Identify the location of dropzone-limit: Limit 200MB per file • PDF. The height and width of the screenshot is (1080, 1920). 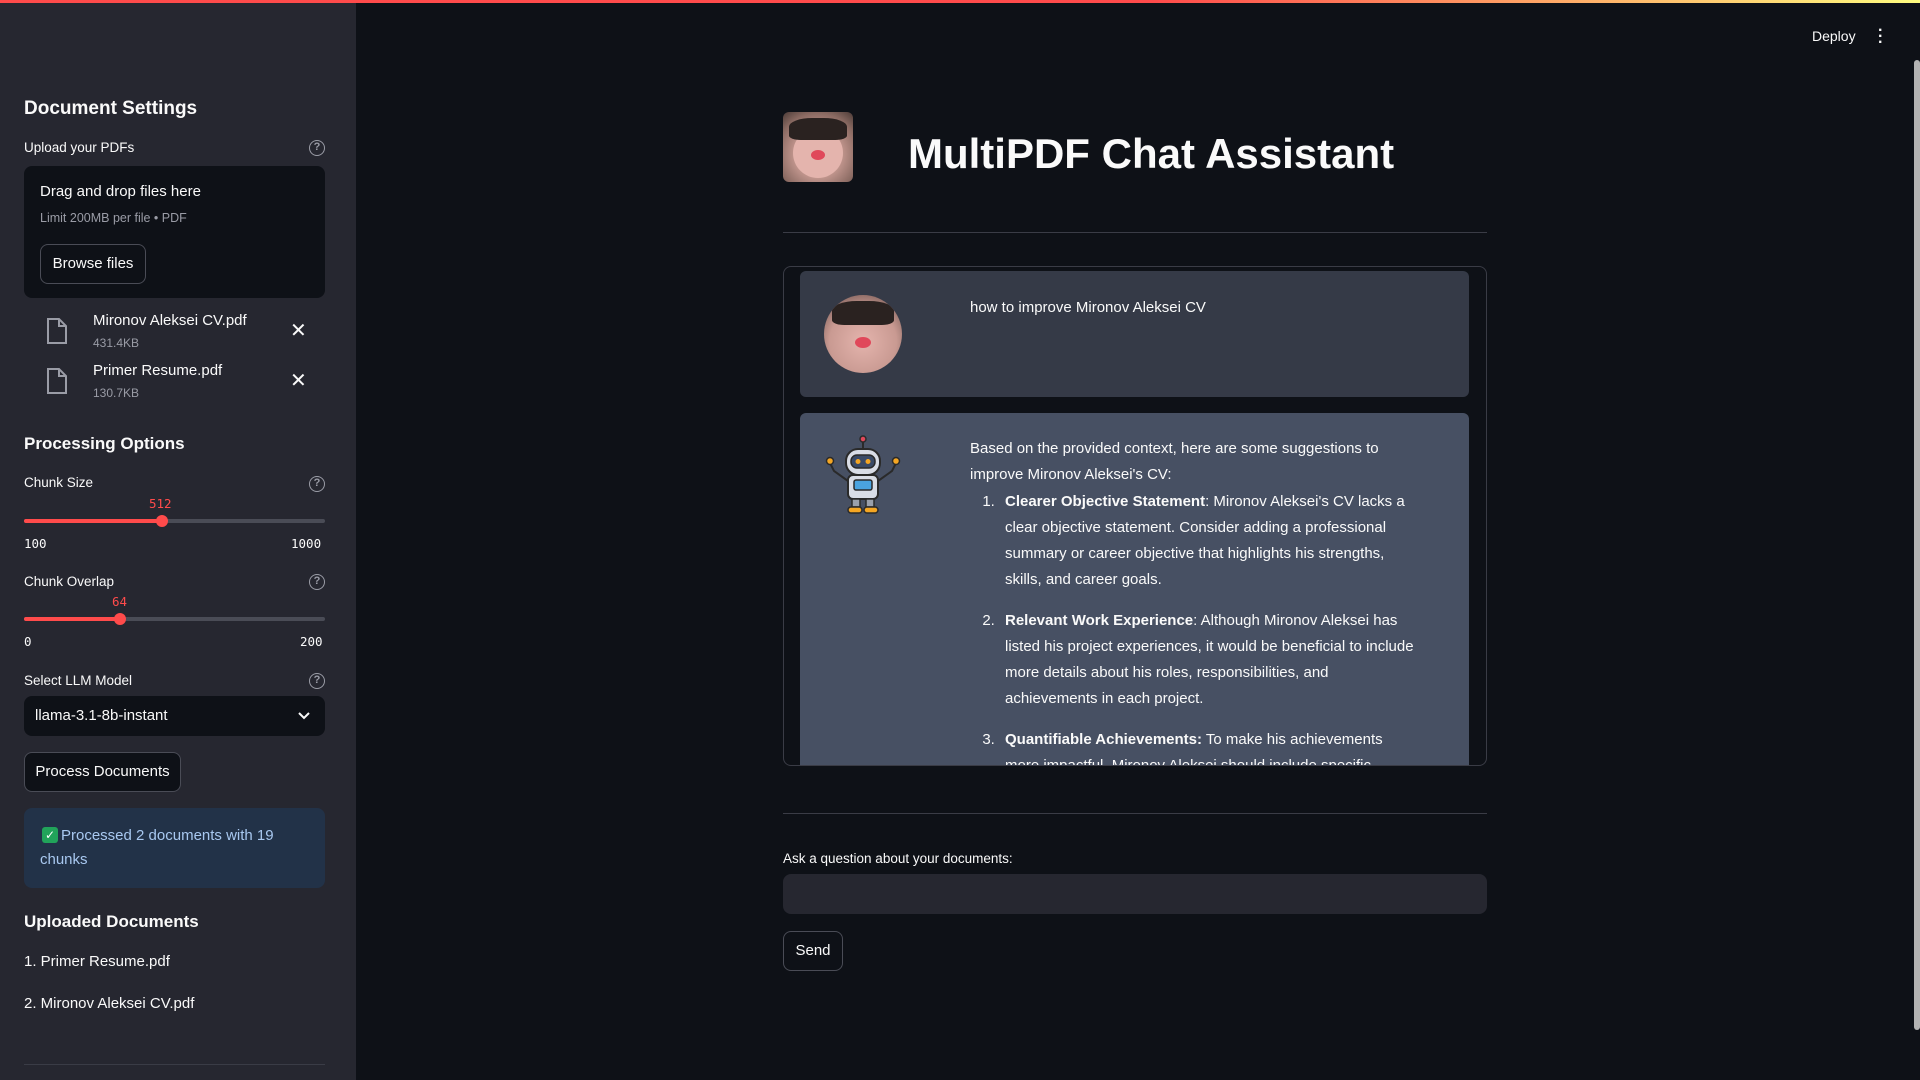
(113, 218).